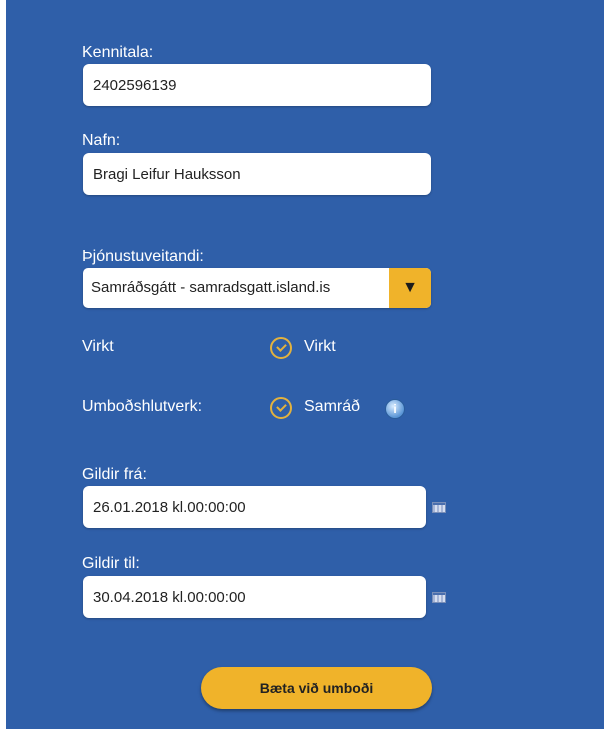 This screenshot has width=609, height=729. Describe the element at coordinates (395, 409) in the screenshot. I see `info-icon: i` at that location.